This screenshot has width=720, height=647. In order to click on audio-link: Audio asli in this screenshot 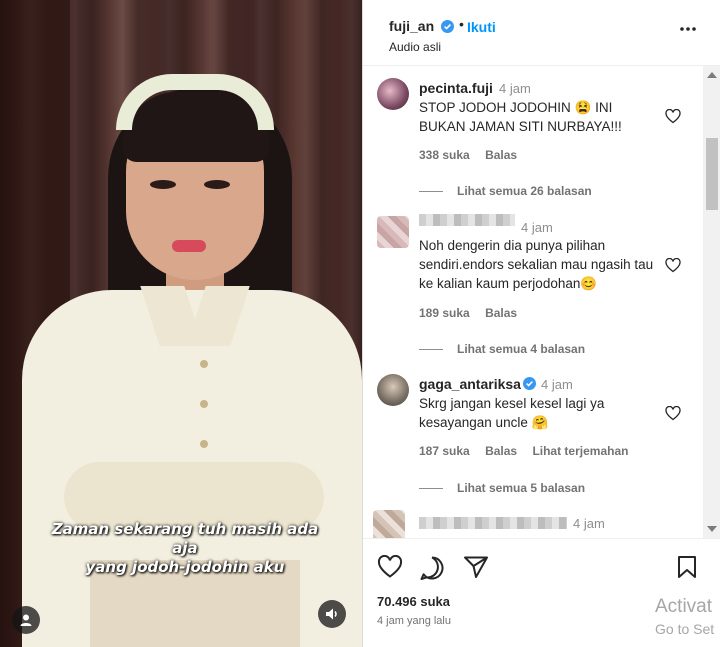, I will do `click(415, 47)`.